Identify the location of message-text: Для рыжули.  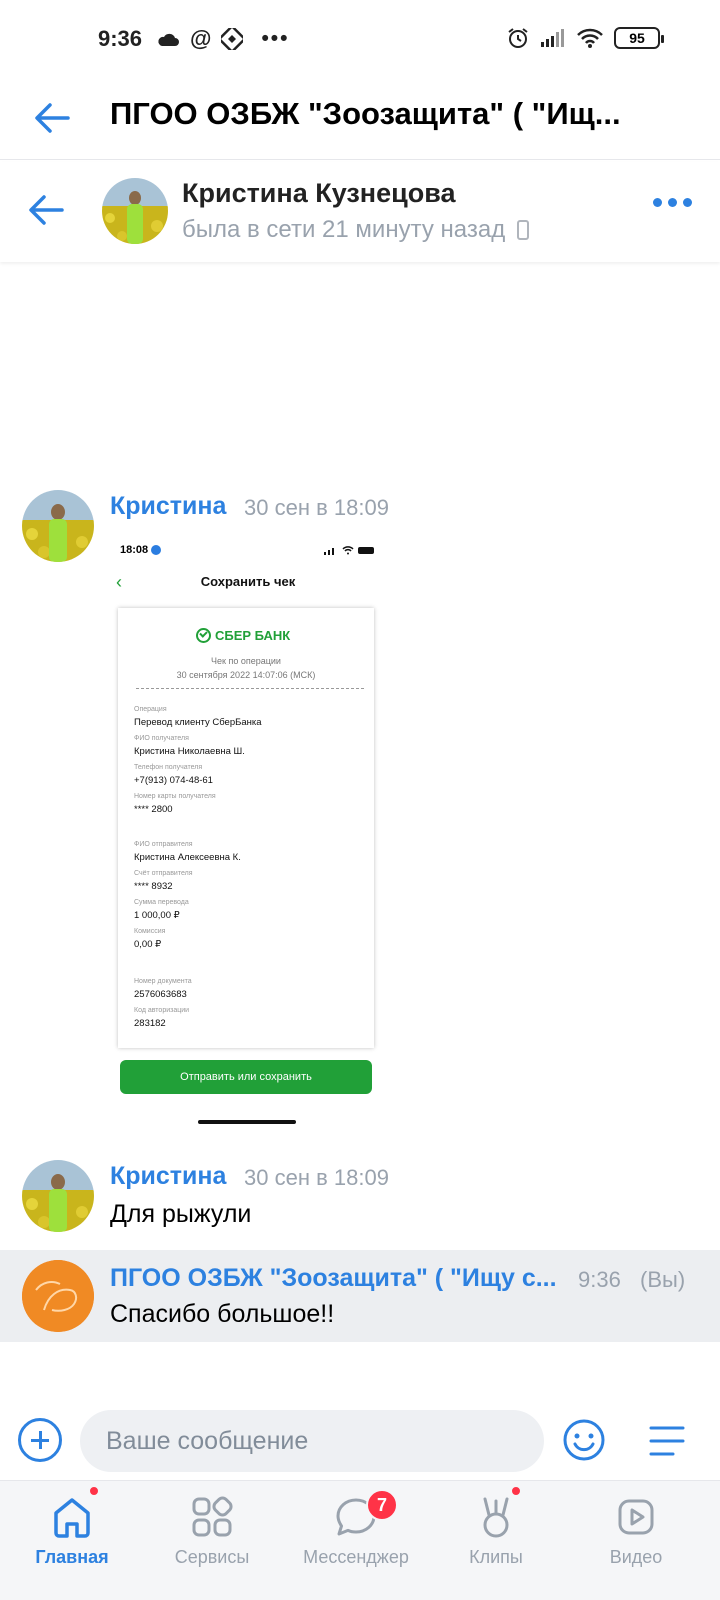
(181, 1214).